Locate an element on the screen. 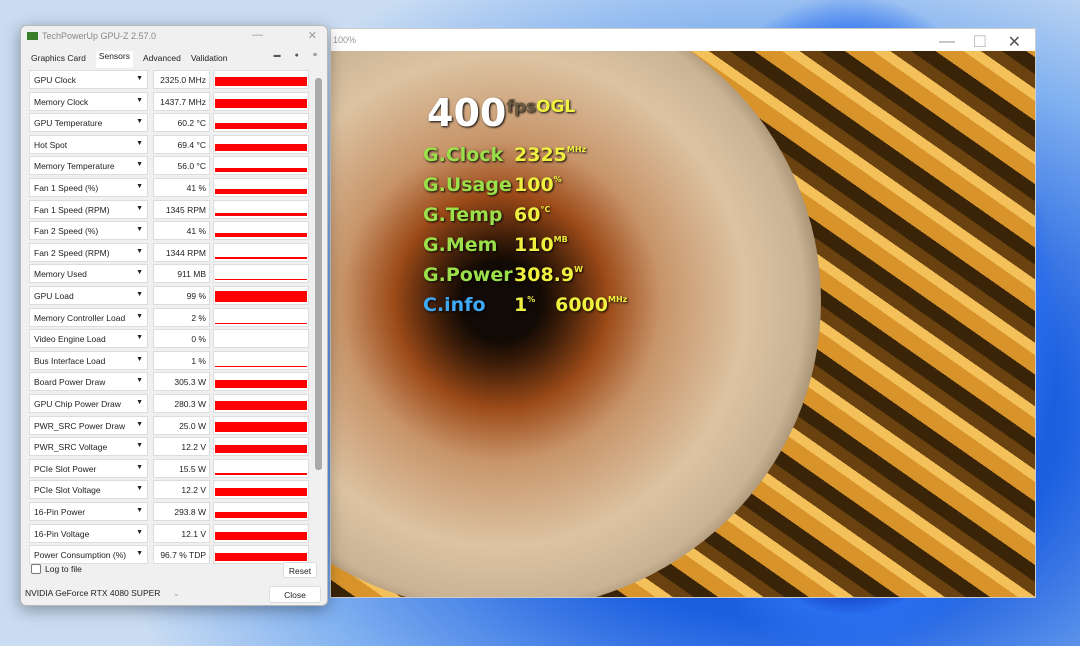 The width and height of the screenshot is (1080, 646). sensor-row: PCIe Slot Voltage ▼ 12.2 V is located at coordinates (170, 490).